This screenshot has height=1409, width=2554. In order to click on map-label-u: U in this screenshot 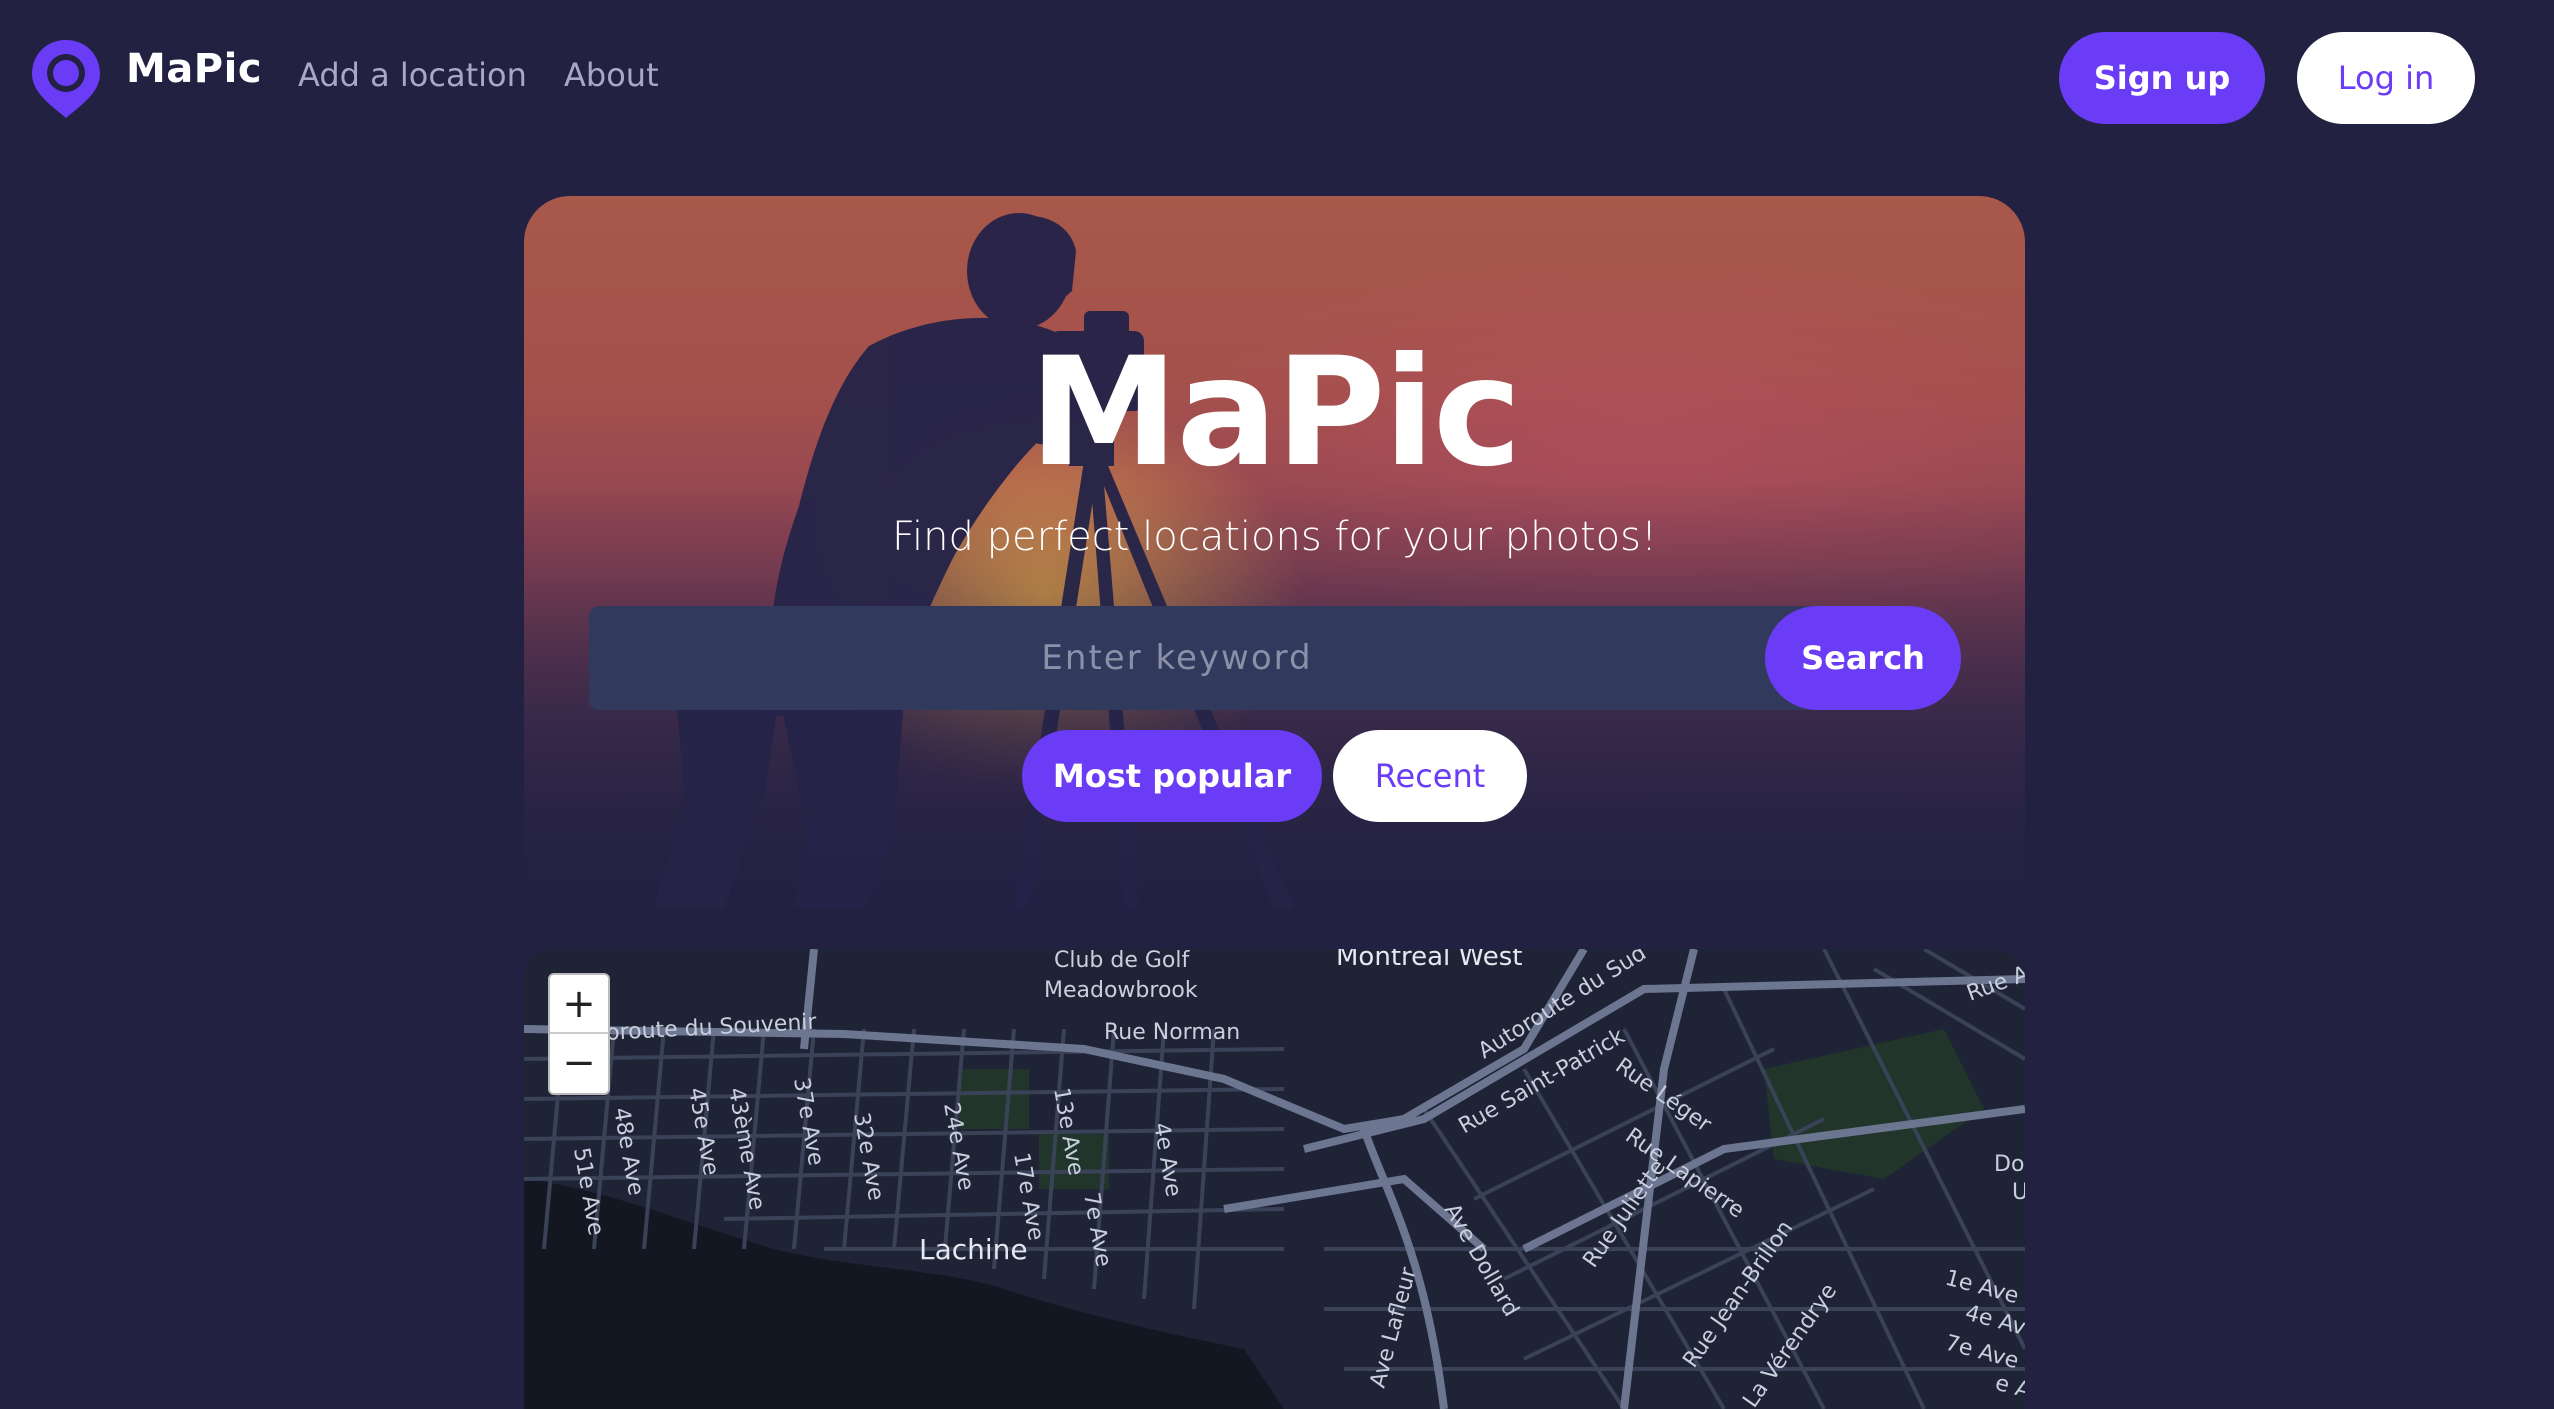, I will do `click(2018, 1192)`.